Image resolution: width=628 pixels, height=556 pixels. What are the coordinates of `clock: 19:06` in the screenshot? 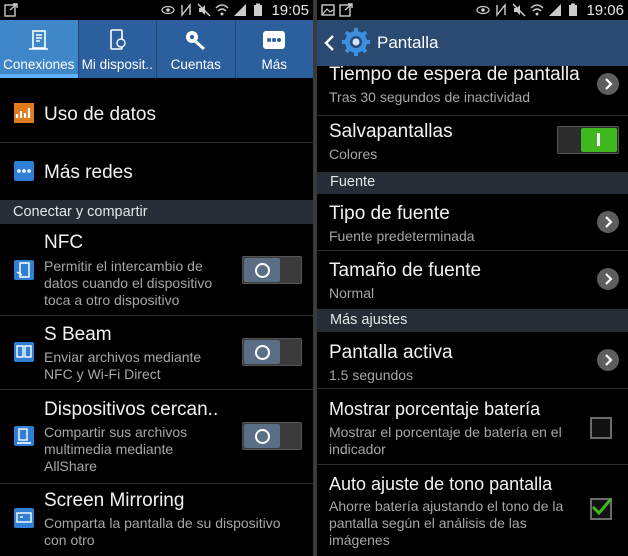 It's located at (605, 10).